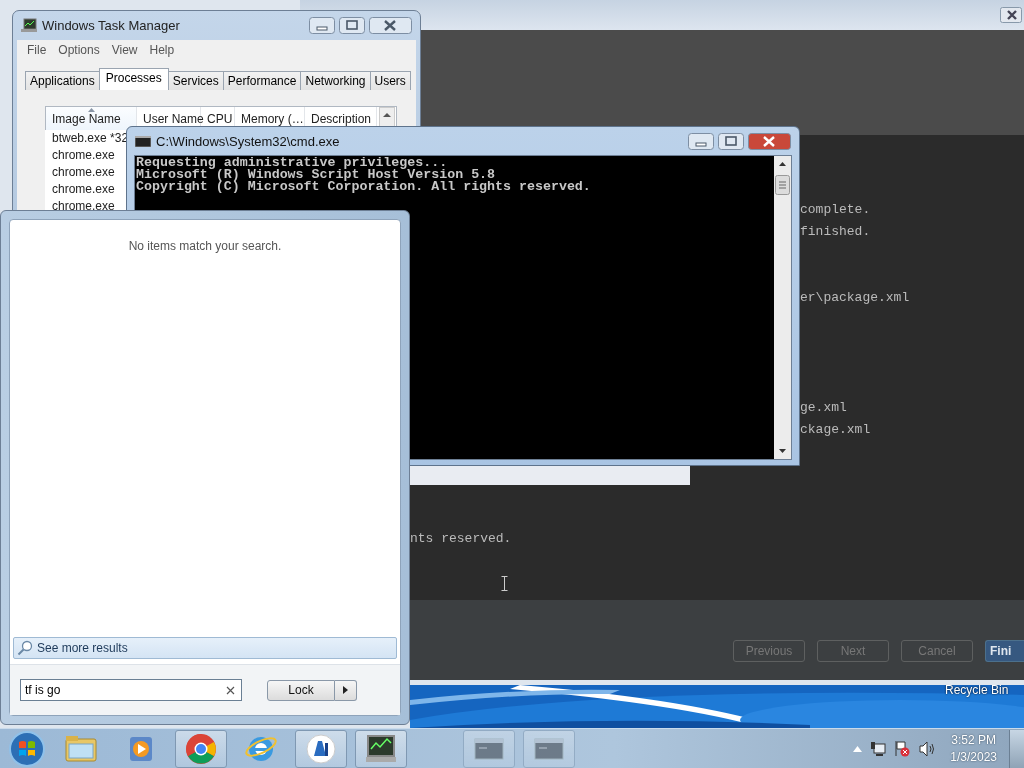  Describe the element at coordinates (782, 307) in the screenshot. I see `scrollbar` at that location.